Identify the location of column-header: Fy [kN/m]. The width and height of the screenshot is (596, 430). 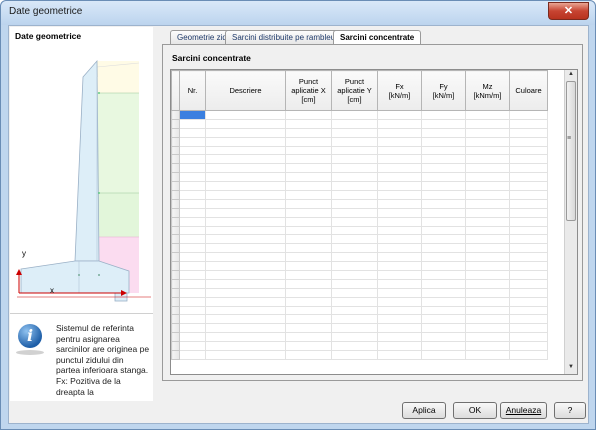
(443, 90).